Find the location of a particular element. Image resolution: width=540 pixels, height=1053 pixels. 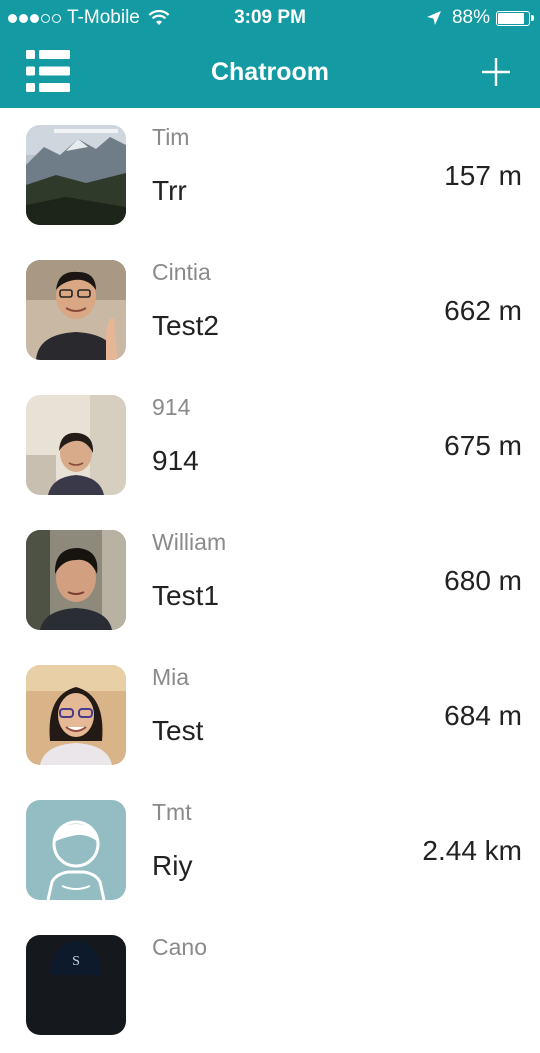

chat-username: Mia is located at coordinates (171, 677).